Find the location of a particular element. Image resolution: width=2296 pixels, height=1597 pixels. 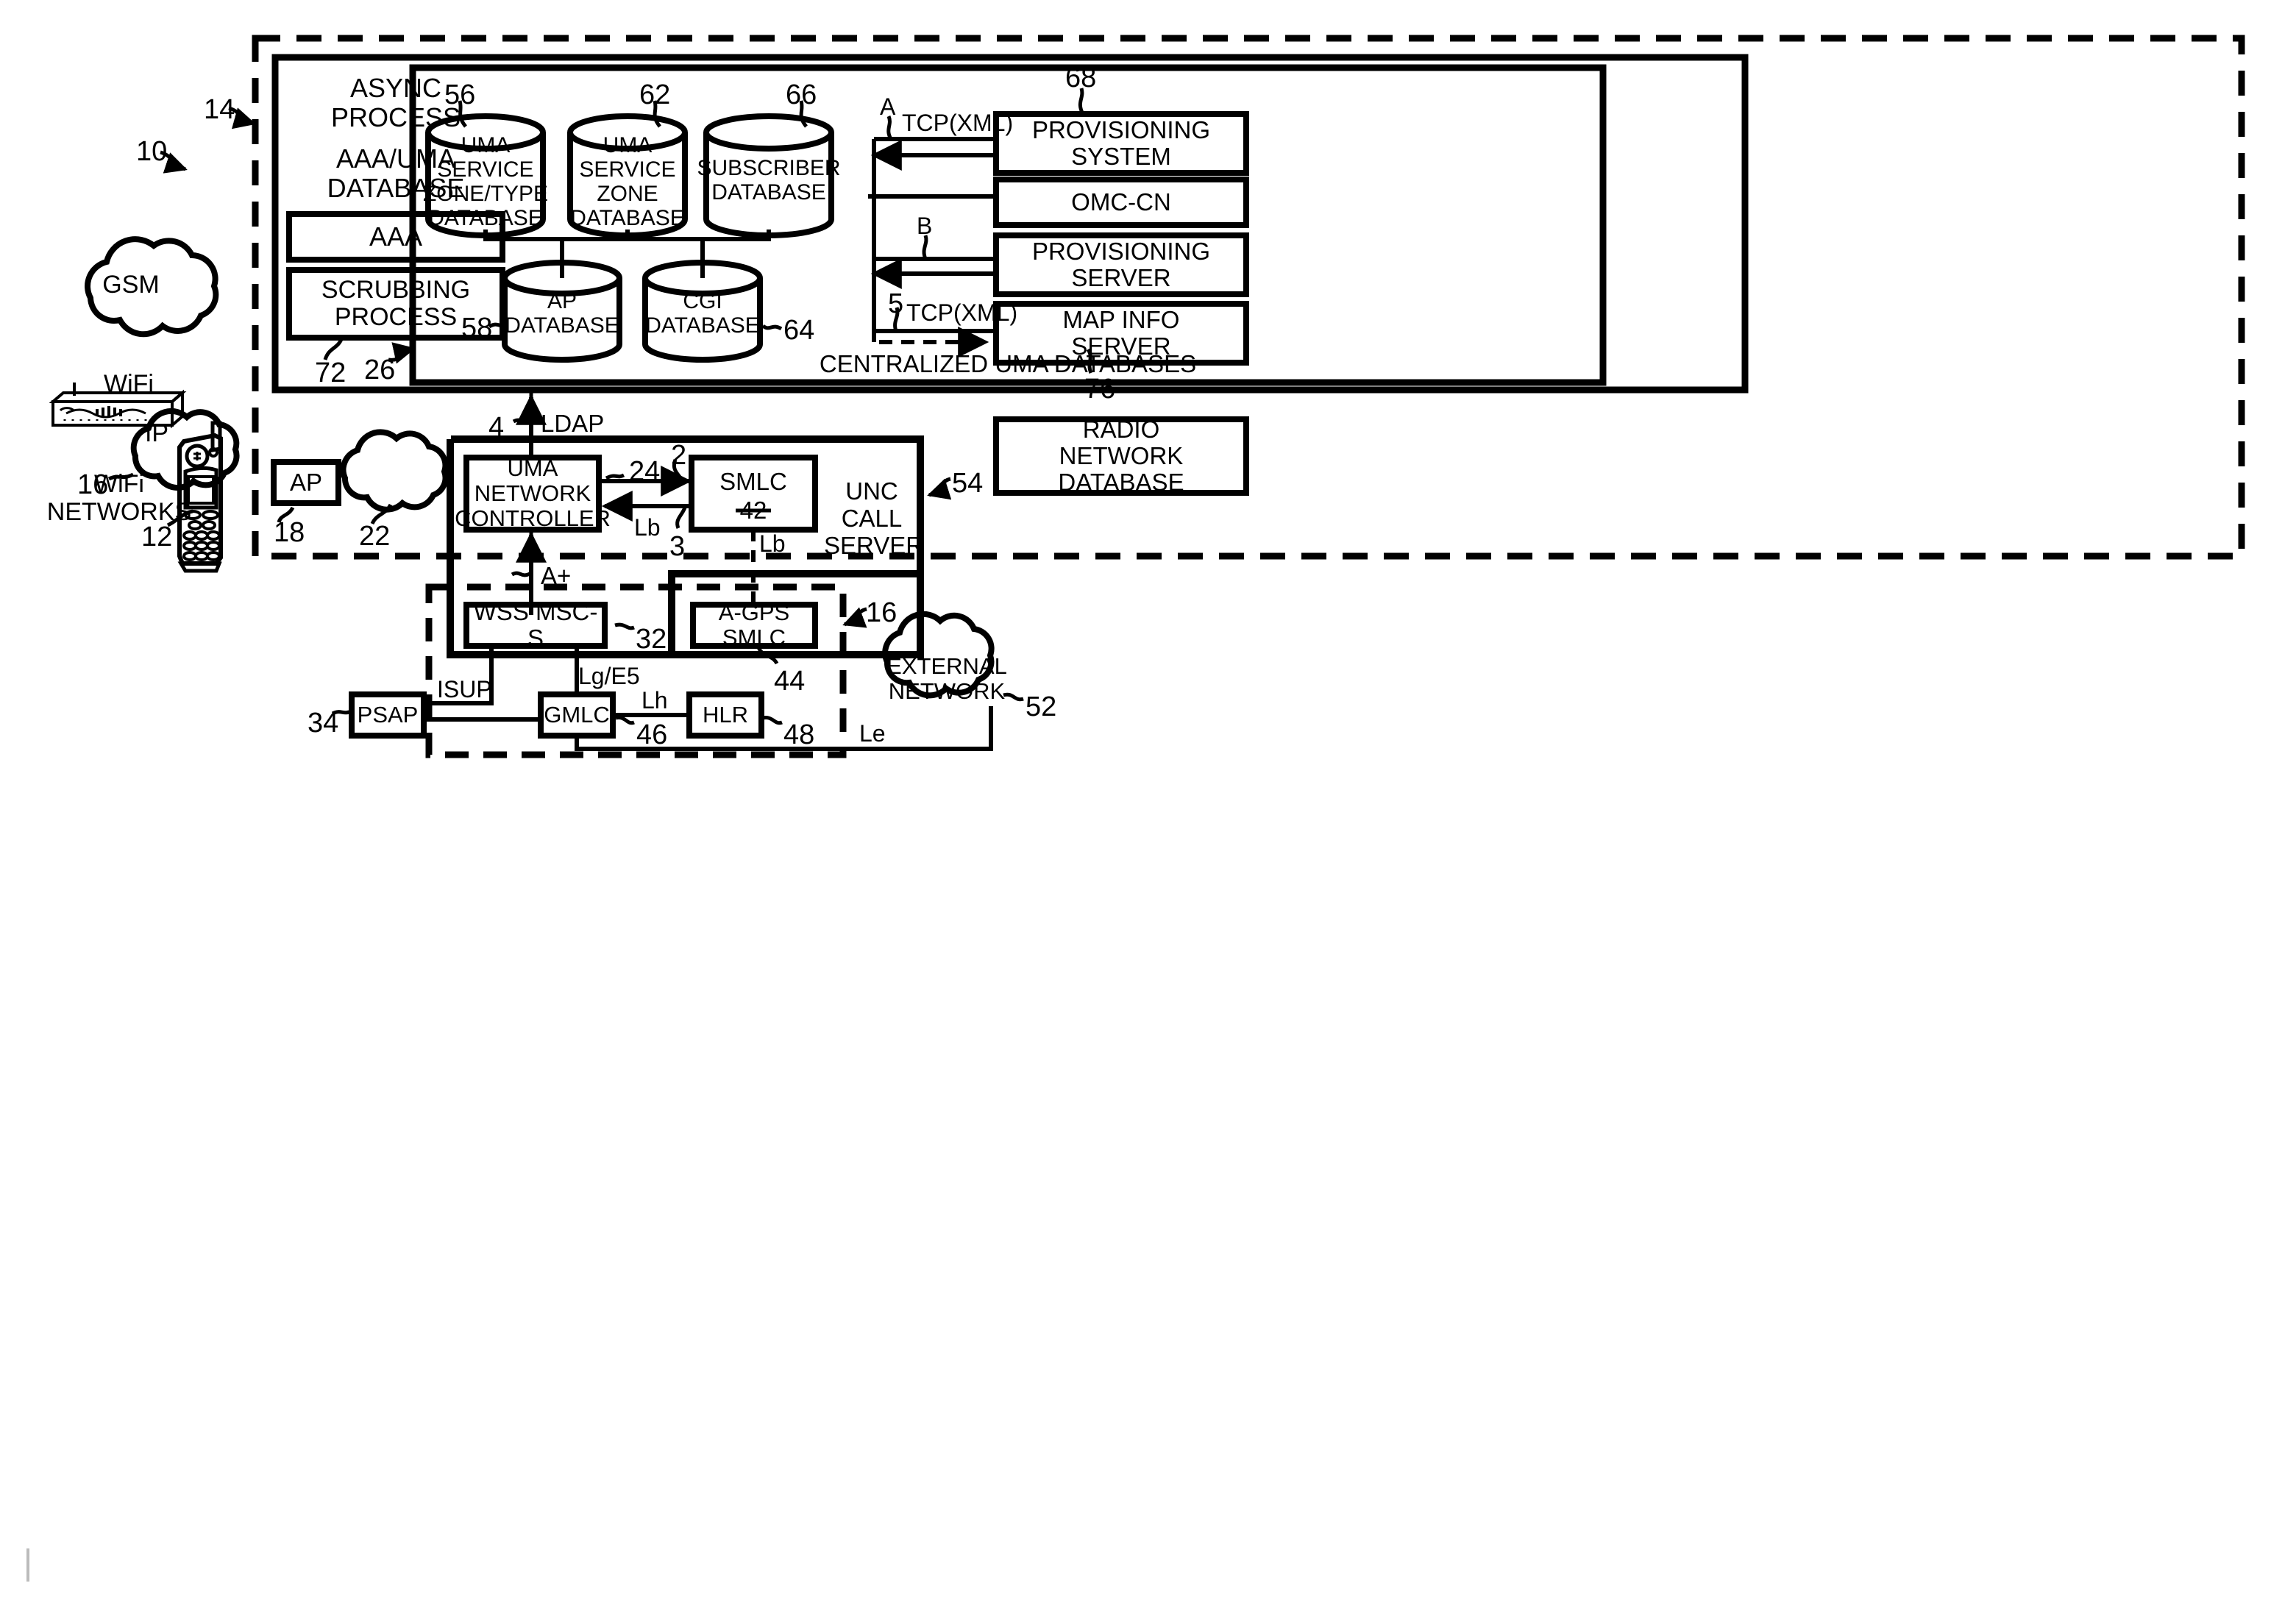

uma-service-zone-database-label: UMA SERVICE ZONE DATABASE is located at coordinates (627, 181).